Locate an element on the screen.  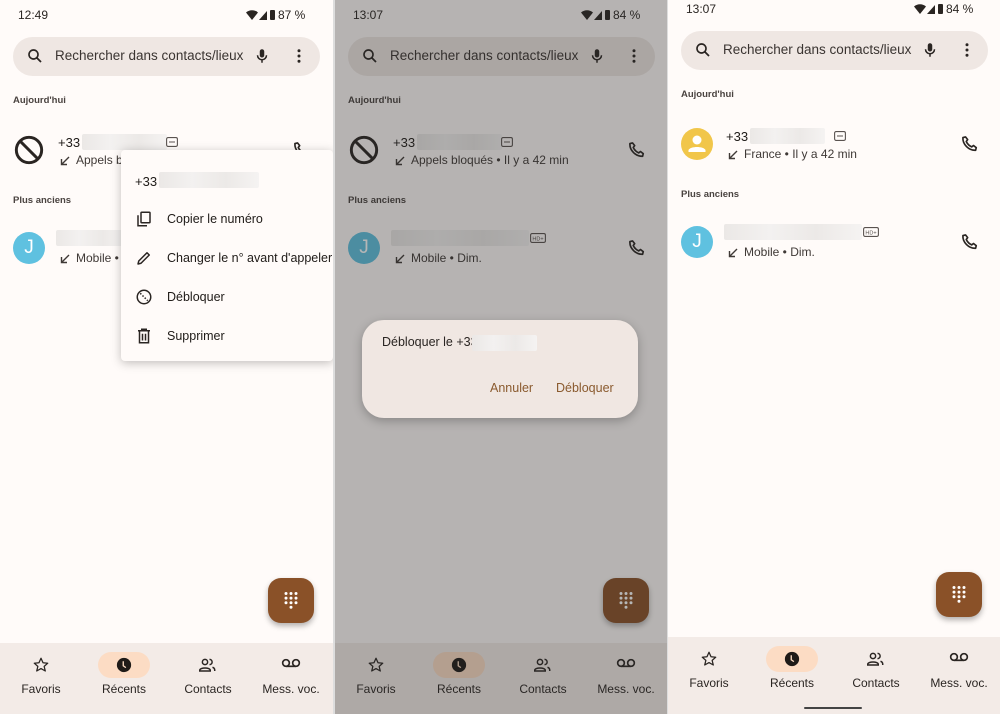
menu-item-label: Débloquer is located at coordinates (196, 297).